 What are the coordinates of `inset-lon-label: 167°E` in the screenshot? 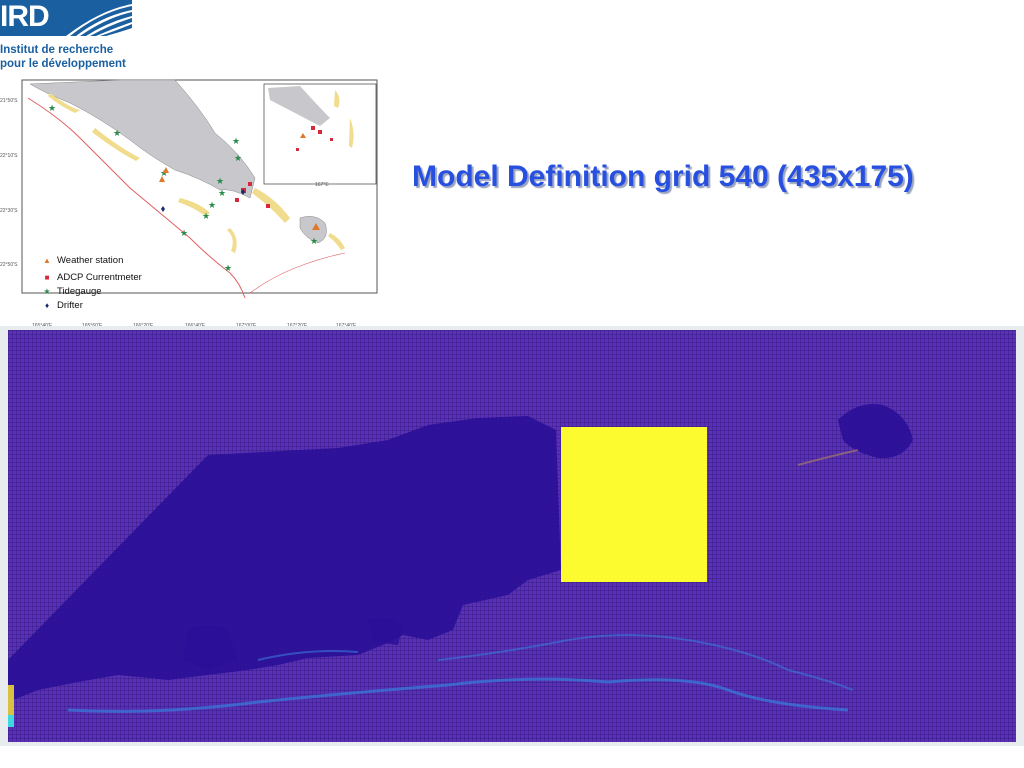 It's located at (322, 185).